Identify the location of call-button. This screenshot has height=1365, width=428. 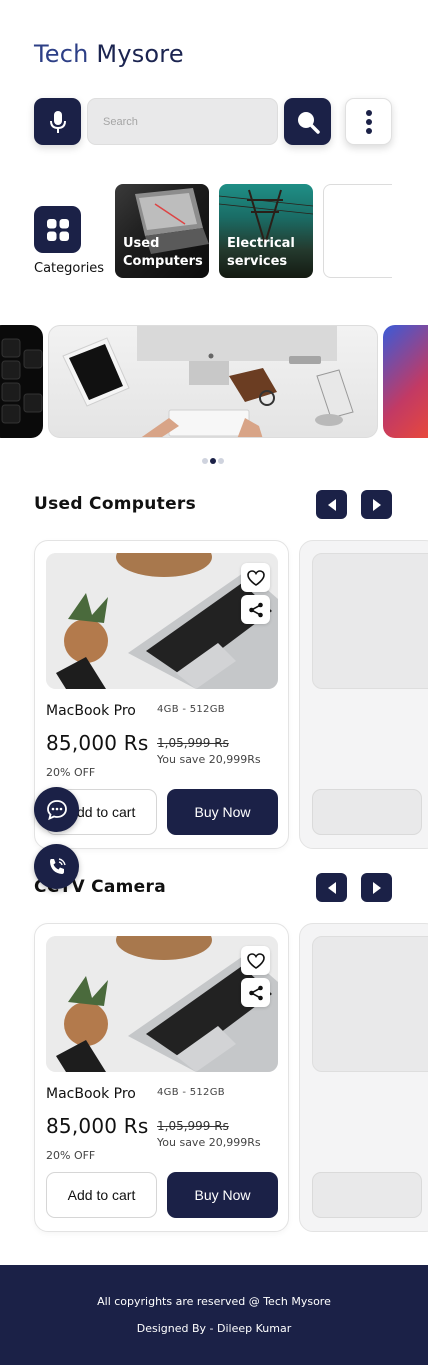
(56, 866).